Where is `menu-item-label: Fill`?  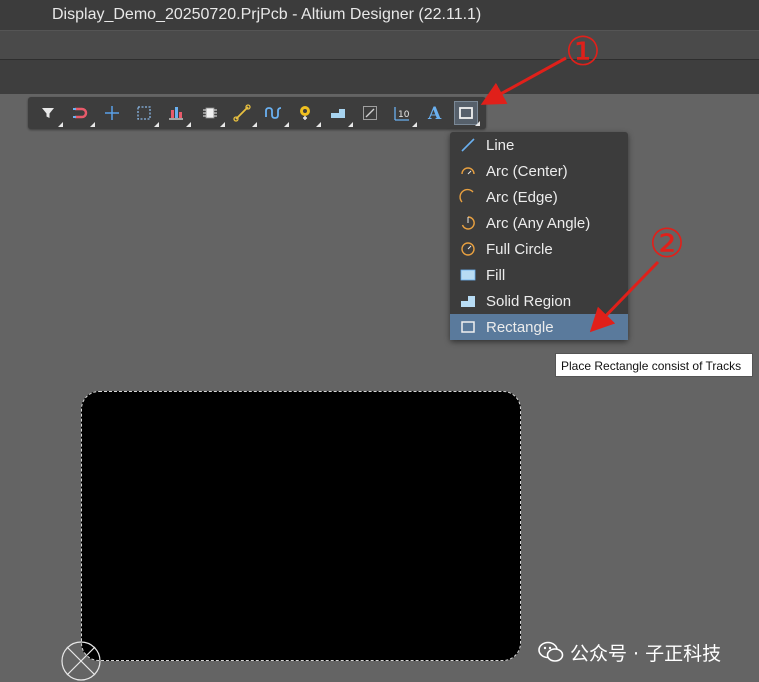 menu-item-label: Fill is located at coordinates (496, 275).